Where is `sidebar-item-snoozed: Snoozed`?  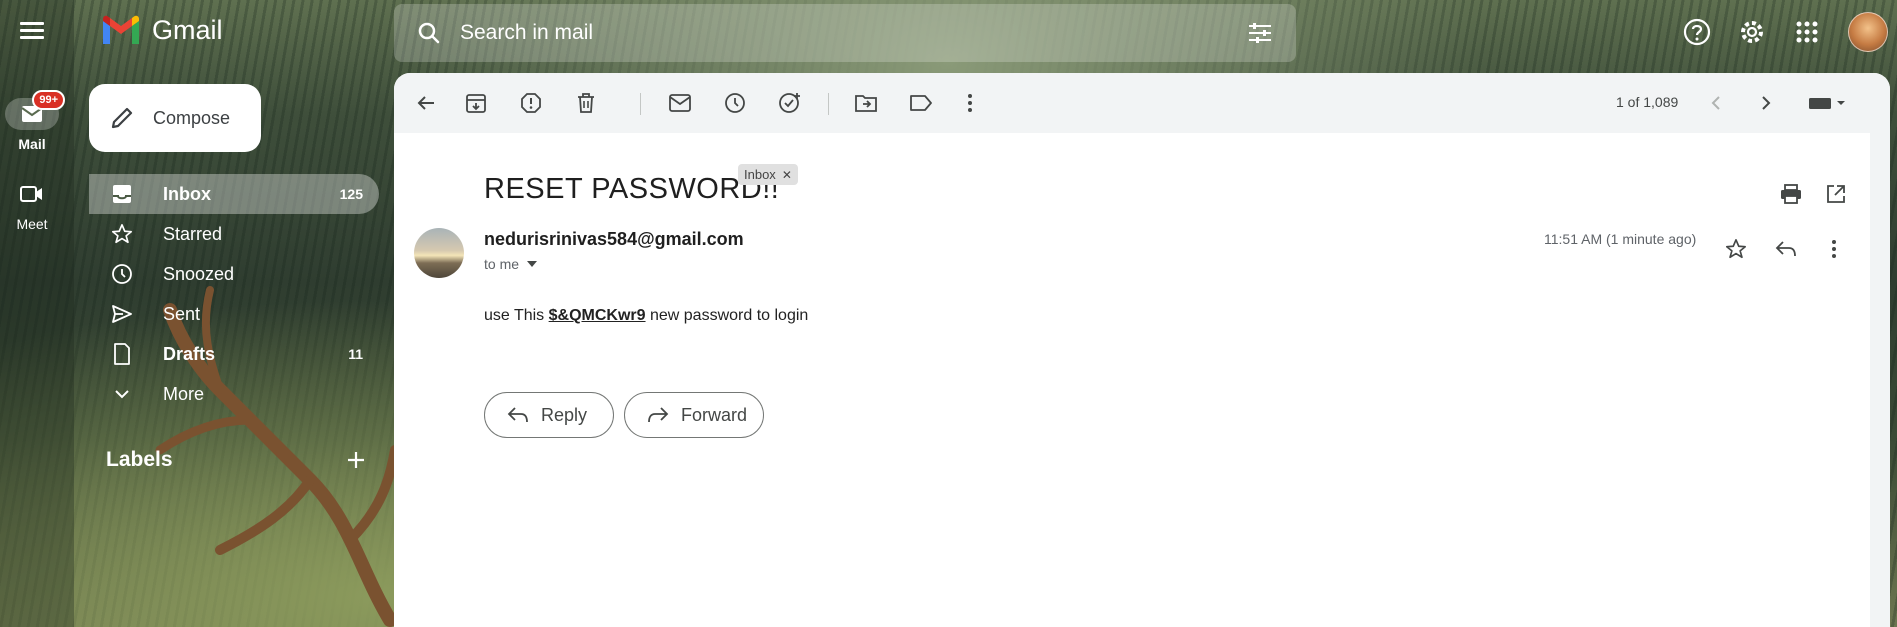
sidebar-item-snoozed: Snoozed is located at coordinates (234, 274).